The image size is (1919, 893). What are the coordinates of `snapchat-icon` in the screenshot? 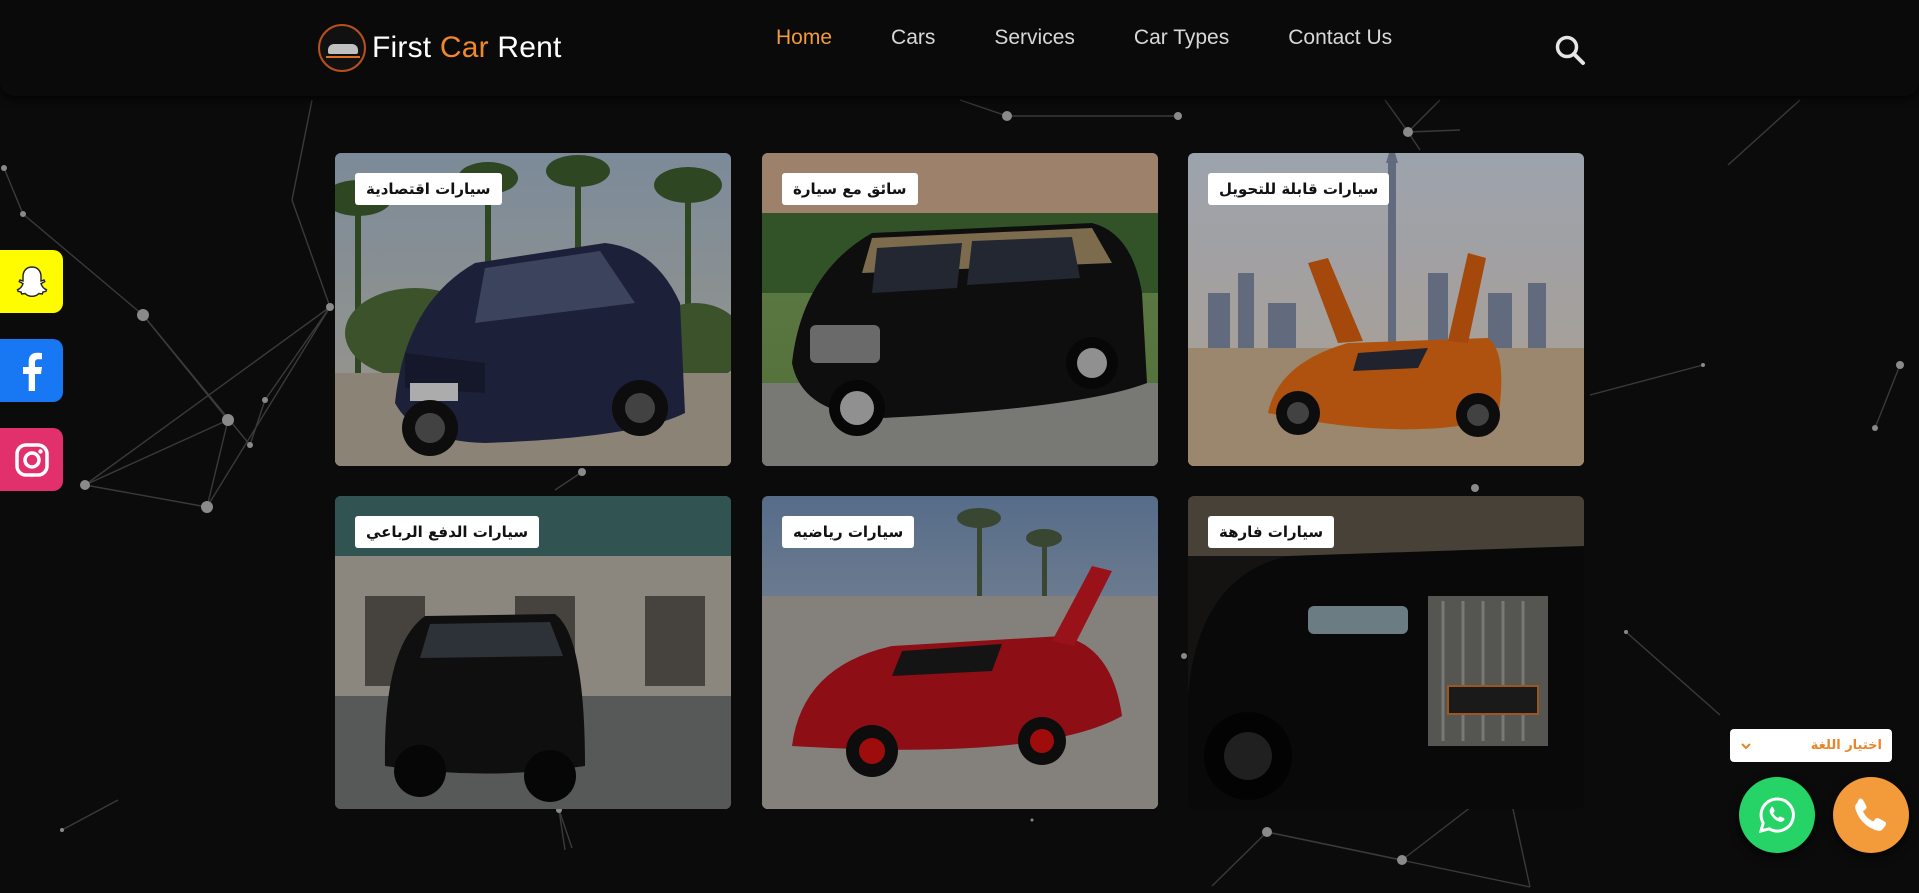 It's located at (31, 281).